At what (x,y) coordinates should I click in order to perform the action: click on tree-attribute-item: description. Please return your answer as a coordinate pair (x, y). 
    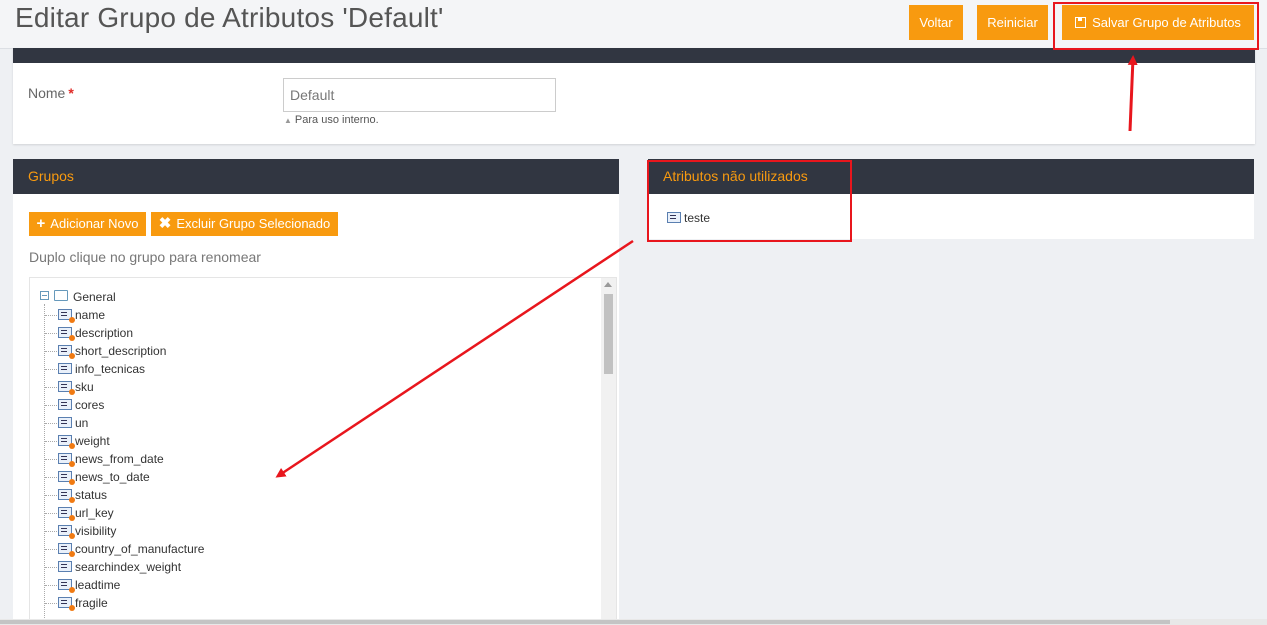
    Looking at the image, I should click on (89, 333).